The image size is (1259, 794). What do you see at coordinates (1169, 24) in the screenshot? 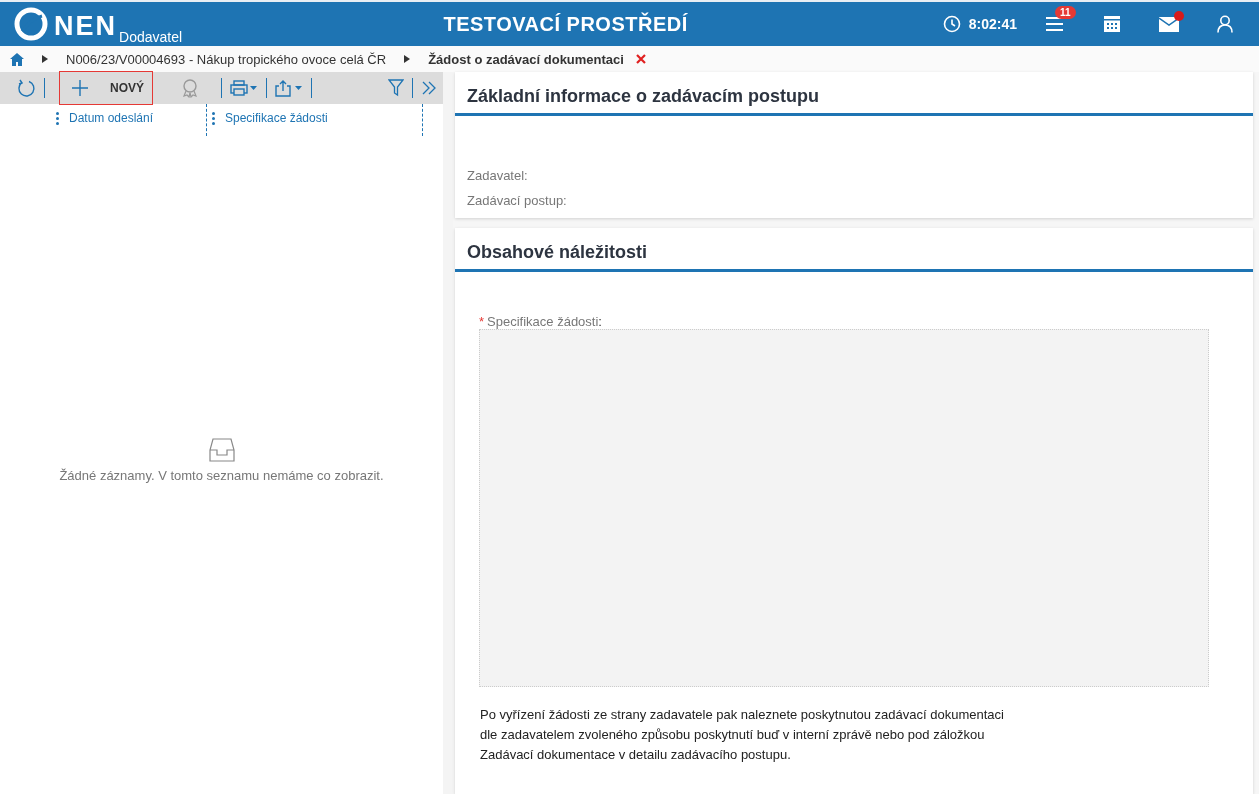
I see `mail-icon` at bounding box center [1169, 24].